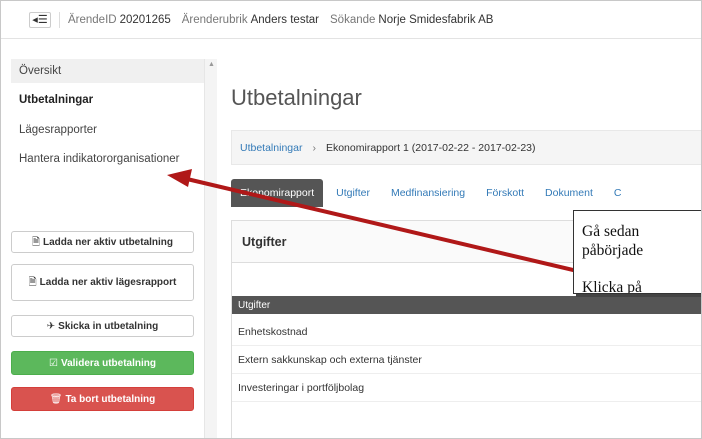 This screenshot has height=439, width=702. What do you see at coordinates (107, 130) in the screenshot?
I see `sidebar-item-status-reports: Lägesrapporter` at bounding box center [107, 130].